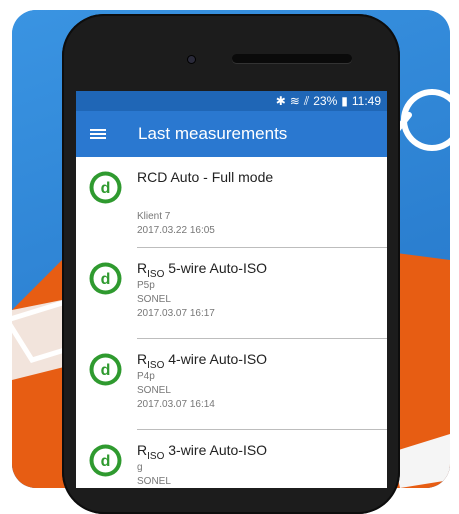  What do you see at coordinates (176, 404) in the screenshot?
I see `item-line3: 2017.03.07 16:14` at bounding box center [176, 404].